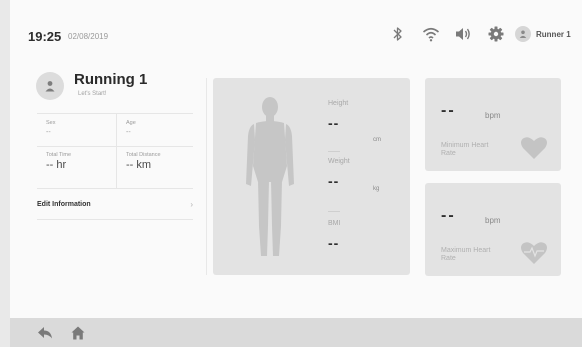  I want to click on total-distance-label: Total Distance, so click(143, 155).